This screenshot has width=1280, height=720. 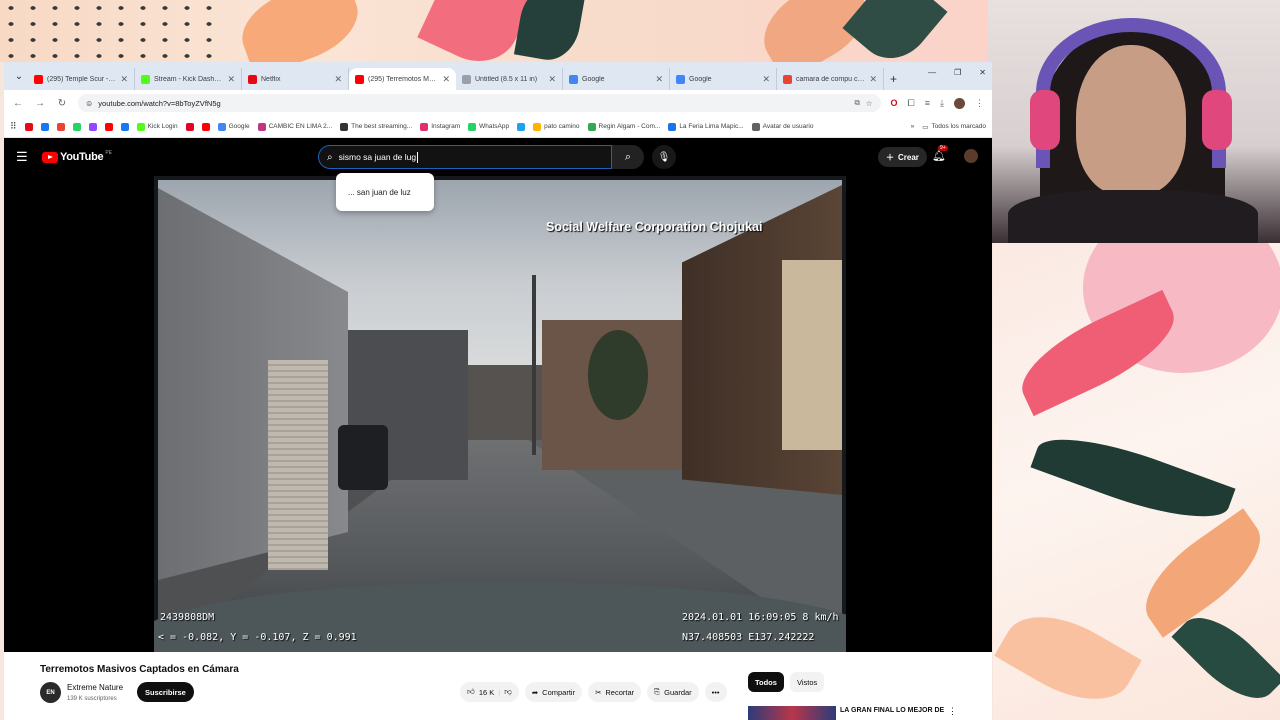 I want to click on recommended-more-icon: ⋮, so click(x=952, y=711).